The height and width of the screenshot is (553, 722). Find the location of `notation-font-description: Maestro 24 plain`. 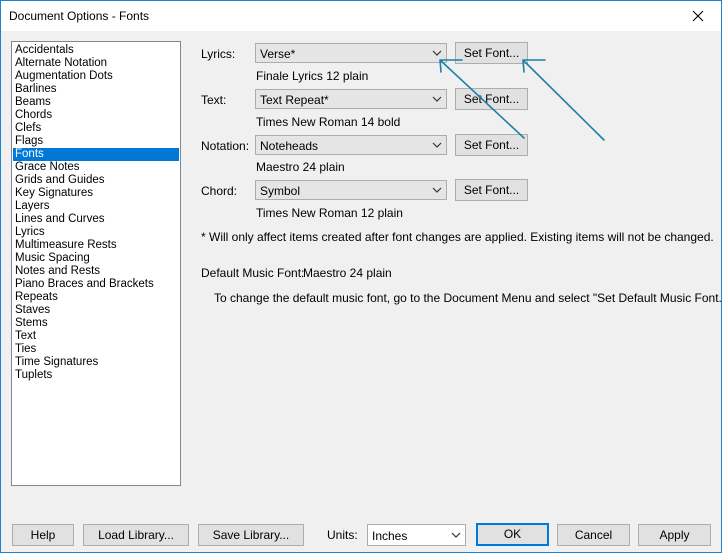

notation-font-description: Maestro 24 plain is located at coordinates (300, 167).